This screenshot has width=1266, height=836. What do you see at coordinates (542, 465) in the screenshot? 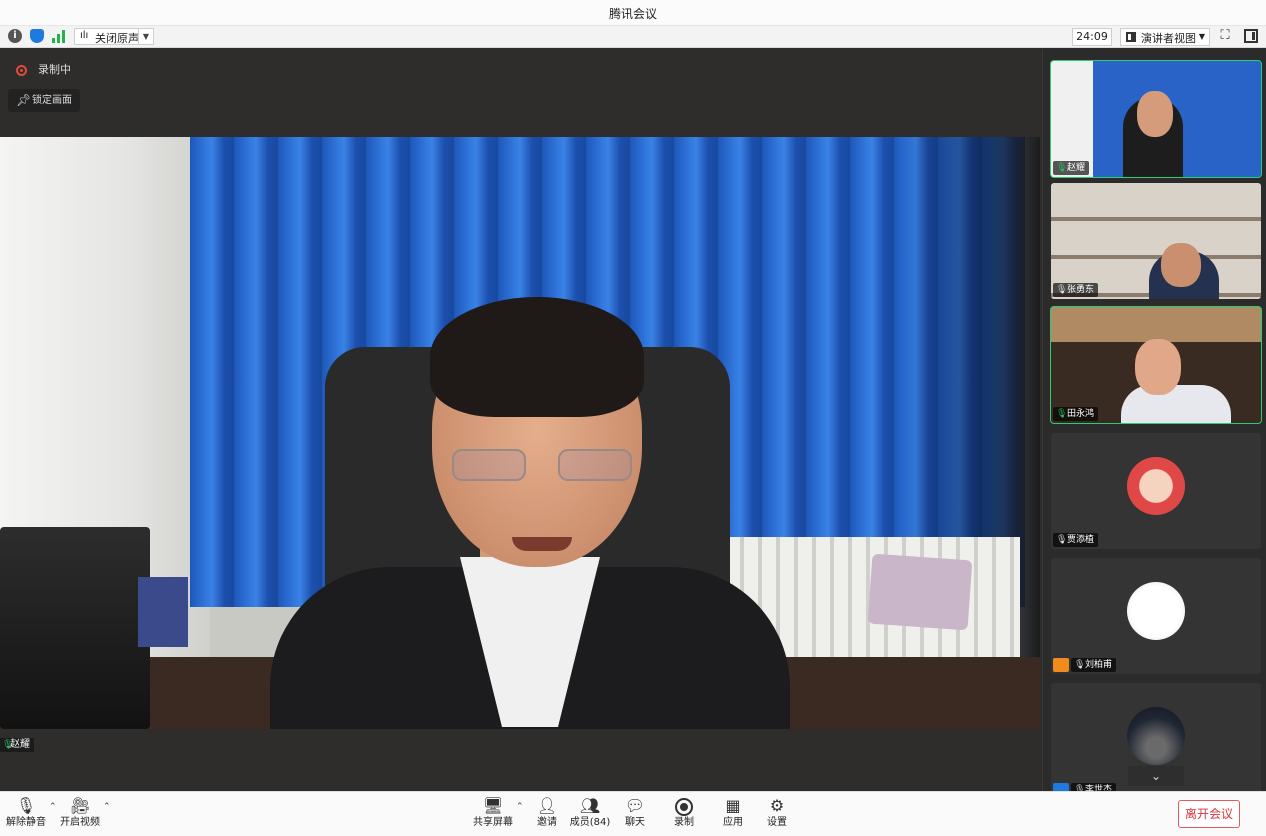
I see `video-speaker-glasses` at bounding box center [542, 465].